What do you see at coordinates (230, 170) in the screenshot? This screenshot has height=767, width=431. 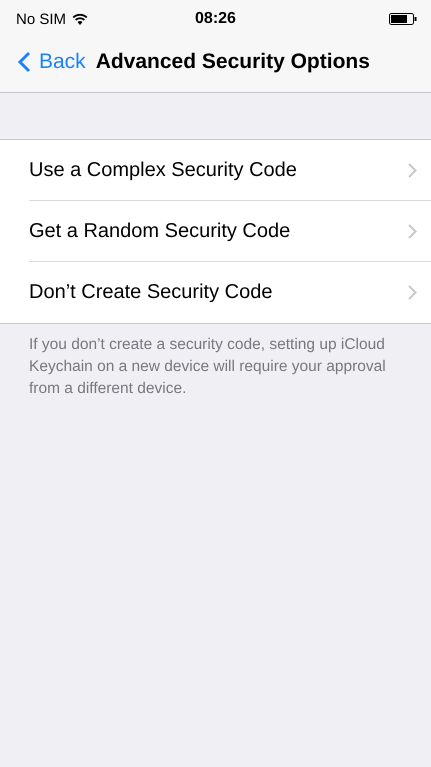 I see `option-row: Use a Complex Security Code` at bounding box center [230, 170].